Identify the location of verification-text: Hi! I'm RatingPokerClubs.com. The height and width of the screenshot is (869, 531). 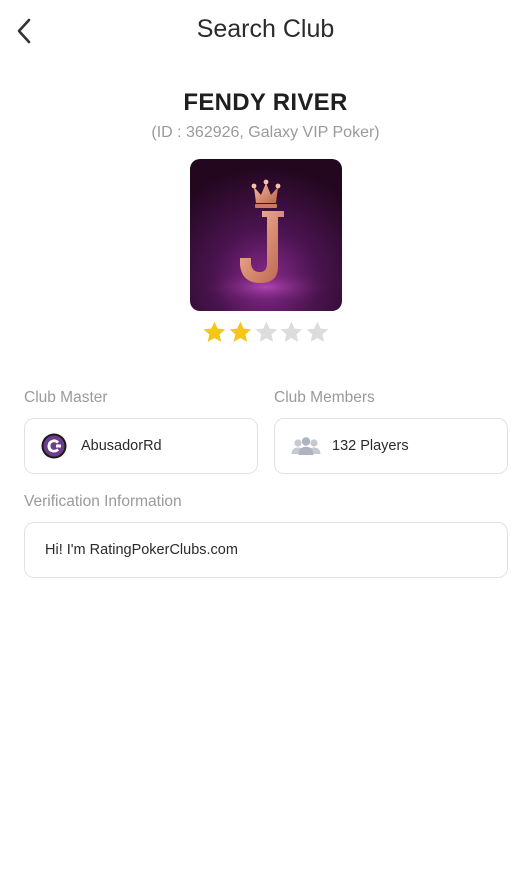
(141, 550).